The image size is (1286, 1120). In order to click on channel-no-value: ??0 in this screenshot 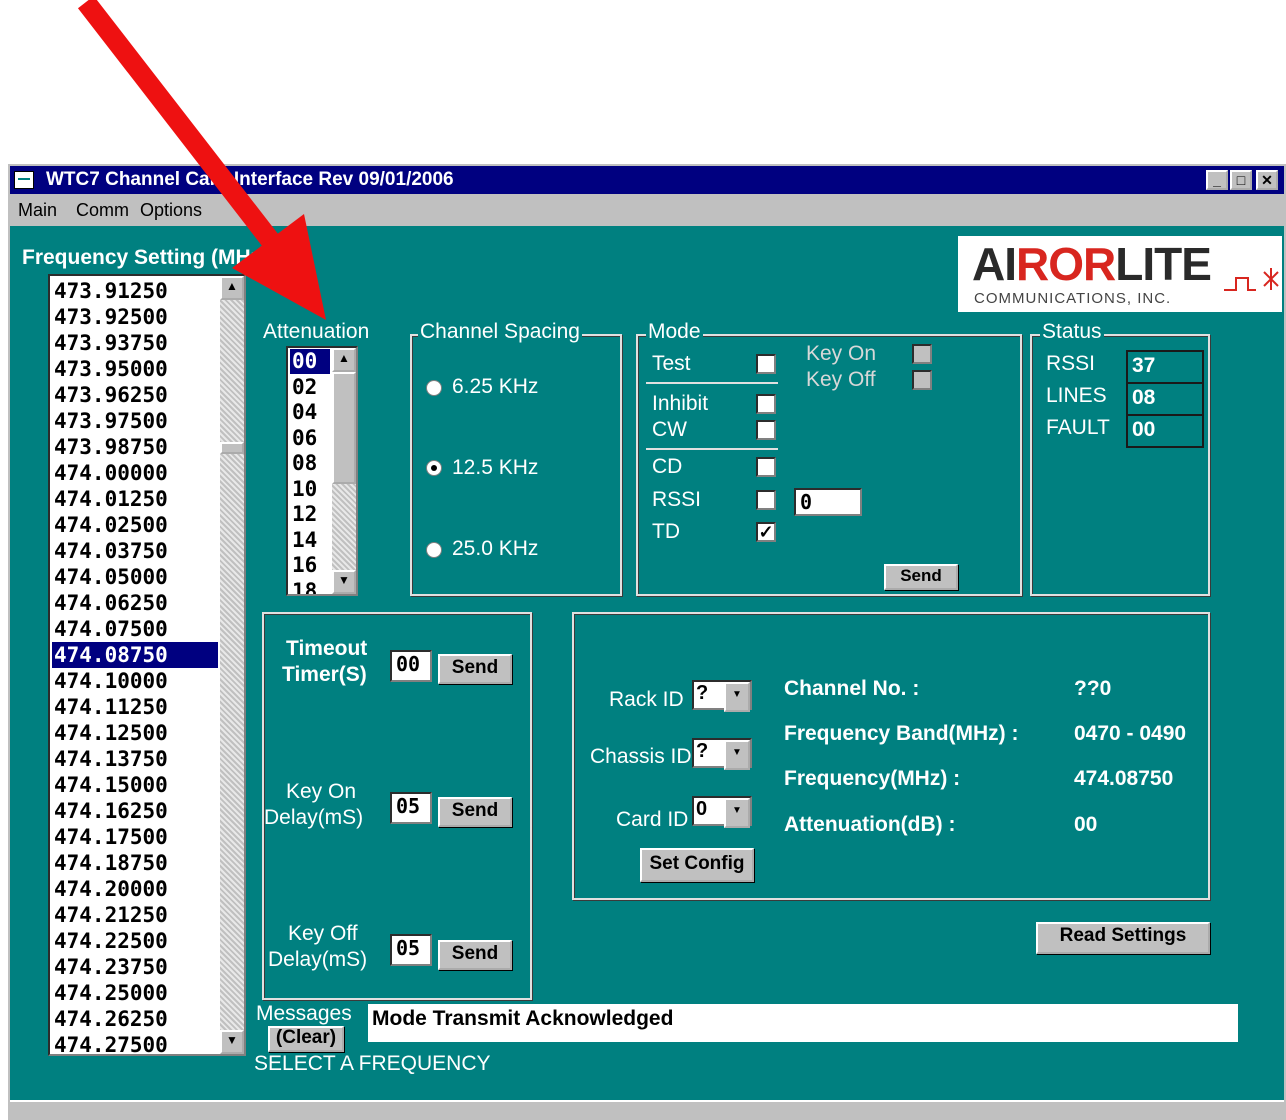, I will do `click(1093, 688)`.